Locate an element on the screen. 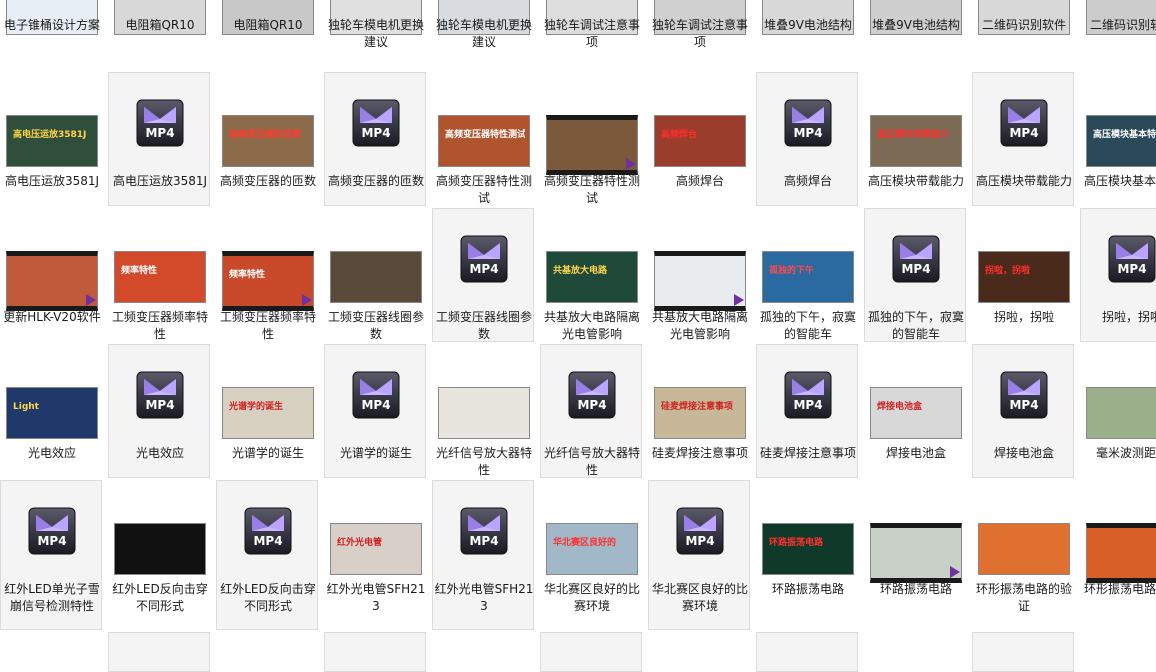 The image size is (1156, 672). file-name-label: 高频焊台 is located at coordinates (807, 181).